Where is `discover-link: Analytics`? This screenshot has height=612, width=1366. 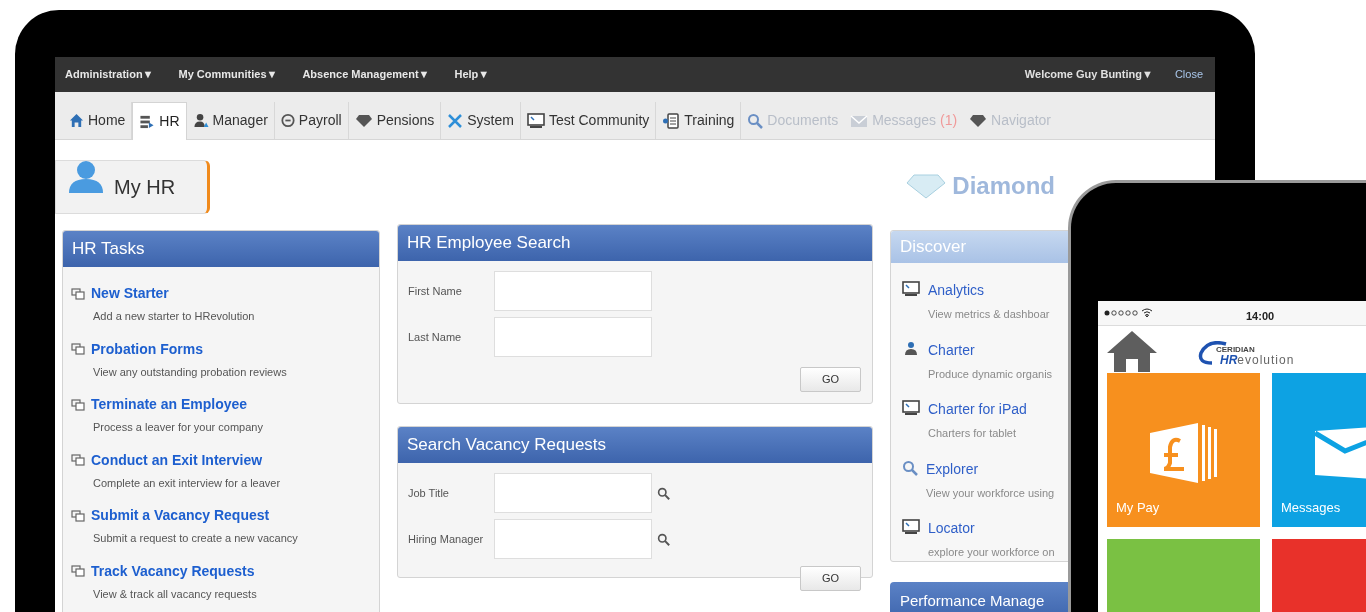 discover-link: Analytics is located at coordinates (989, 290).